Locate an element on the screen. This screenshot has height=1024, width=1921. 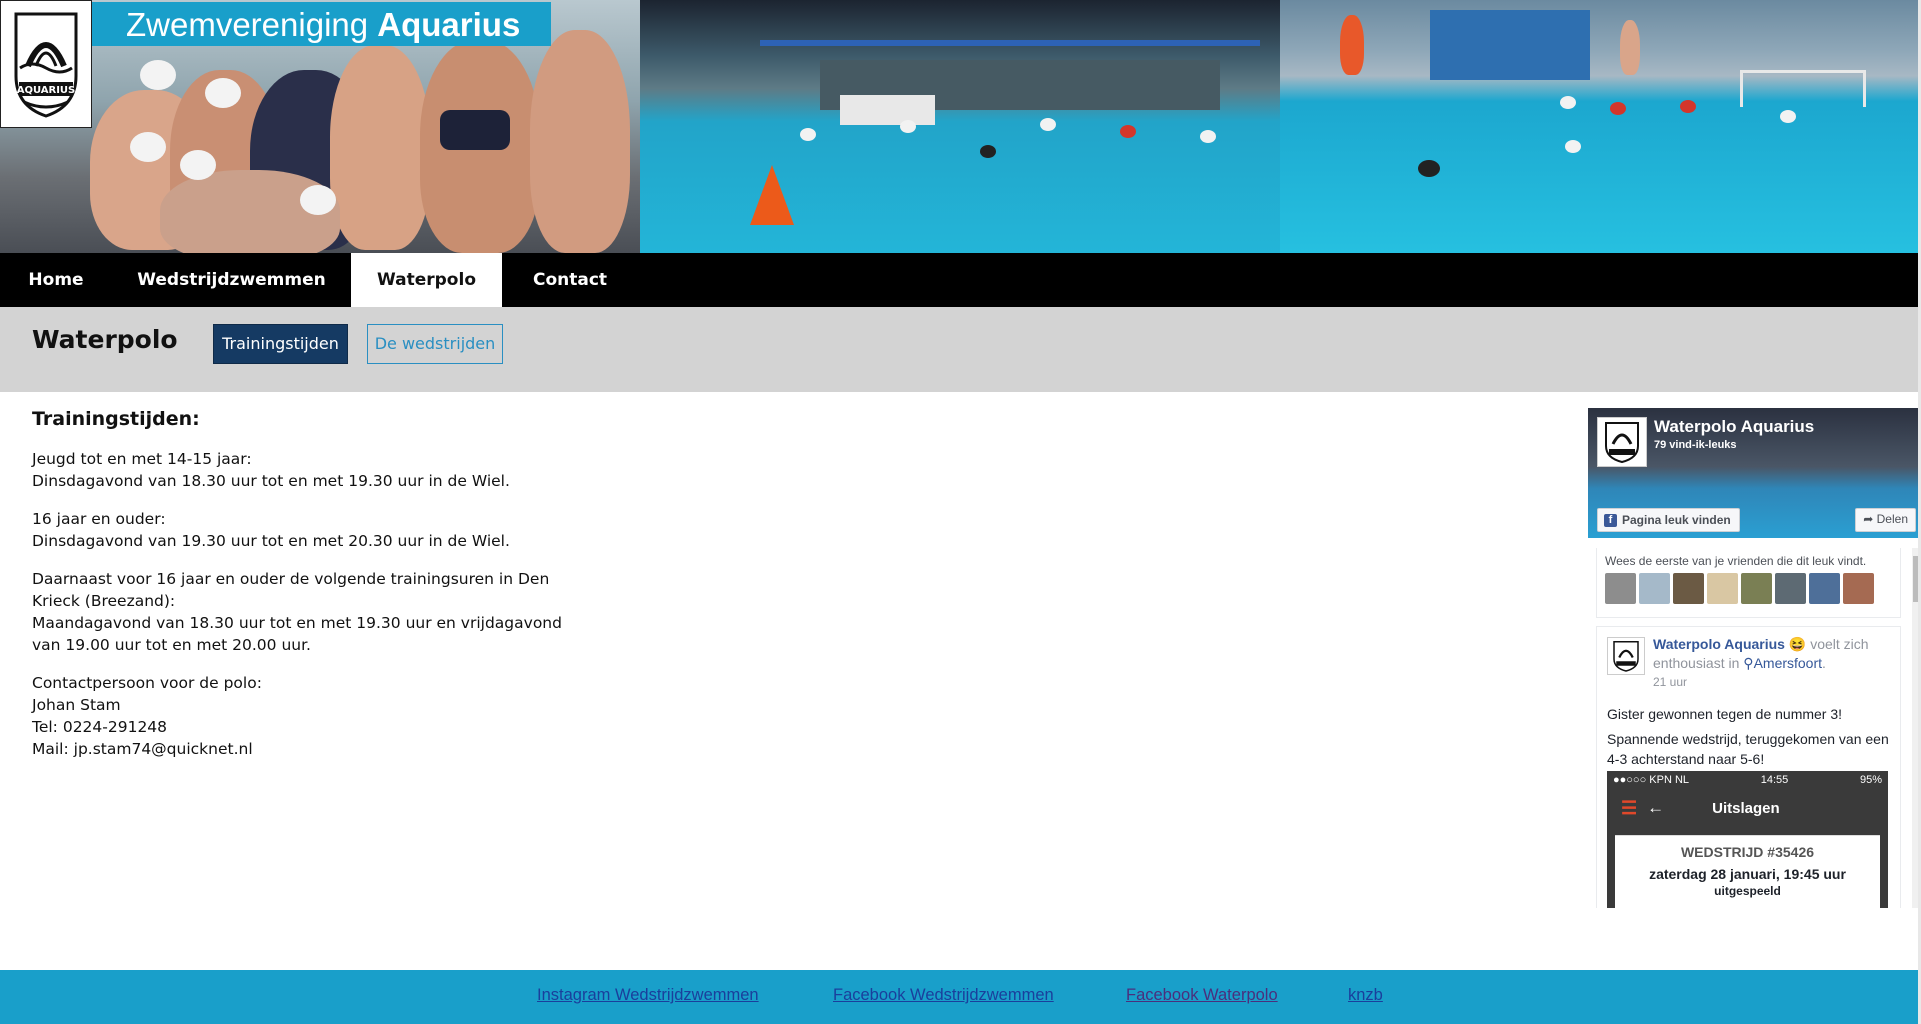
club-logo: AQUARIUS is located at coordinates (46, 64).